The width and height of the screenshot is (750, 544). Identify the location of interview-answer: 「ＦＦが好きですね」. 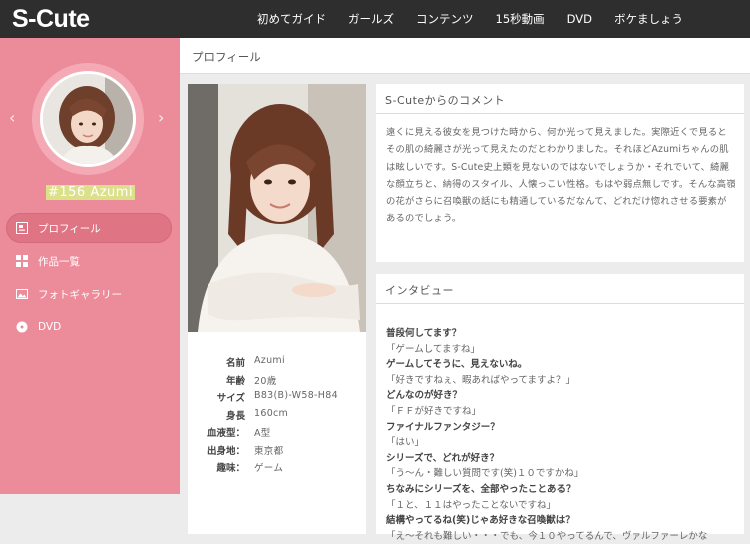
(434, 411).